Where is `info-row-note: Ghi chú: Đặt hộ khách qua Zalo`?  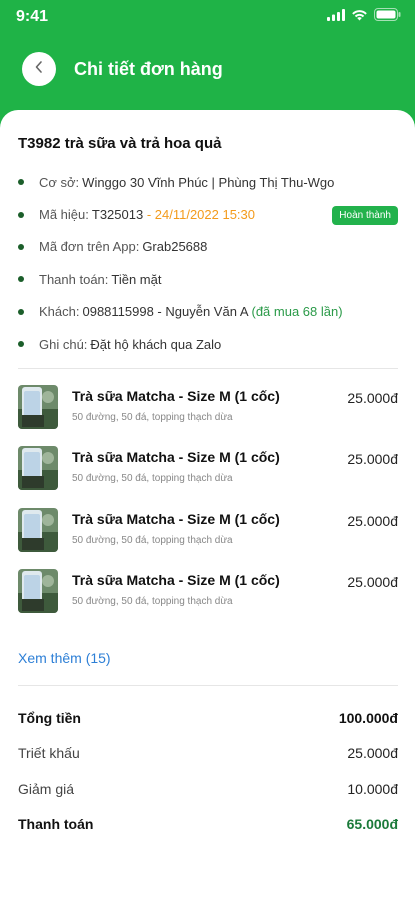
info-row-note: Ghi chú: Đặt hộ khách qua Zalo is located at coordinates (208, 344).